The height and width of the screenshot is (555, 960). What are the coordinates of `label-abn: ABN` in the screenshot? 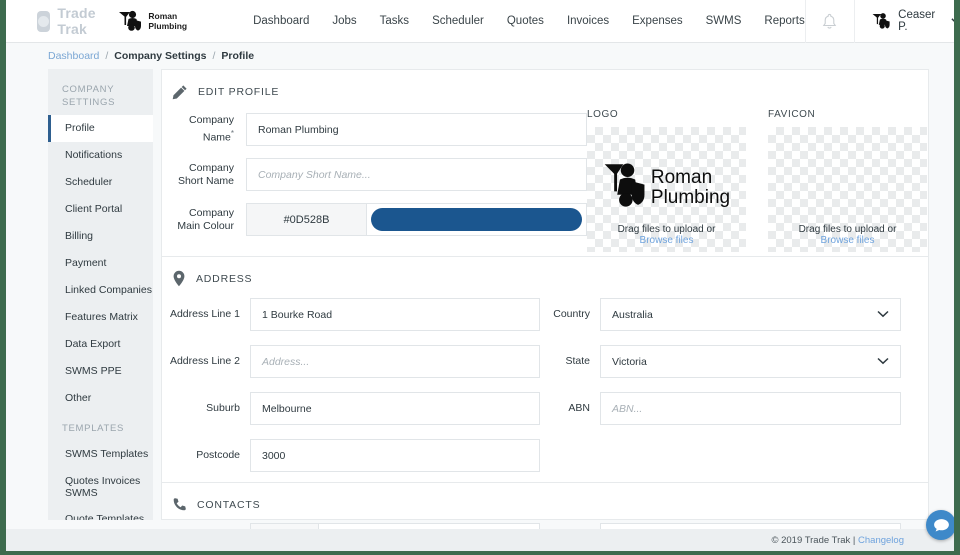 It's located at (579, 408).